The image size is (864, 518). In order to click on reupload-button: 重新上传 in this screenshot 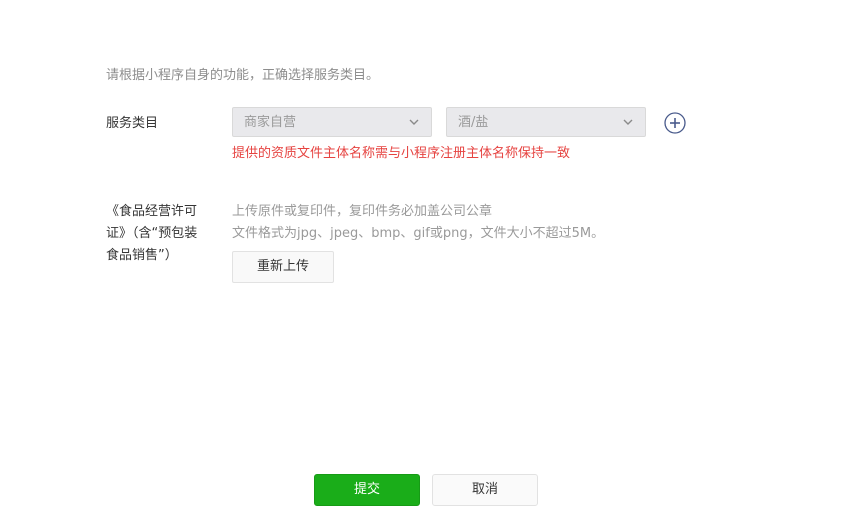, I will do `click(283, 267)`.